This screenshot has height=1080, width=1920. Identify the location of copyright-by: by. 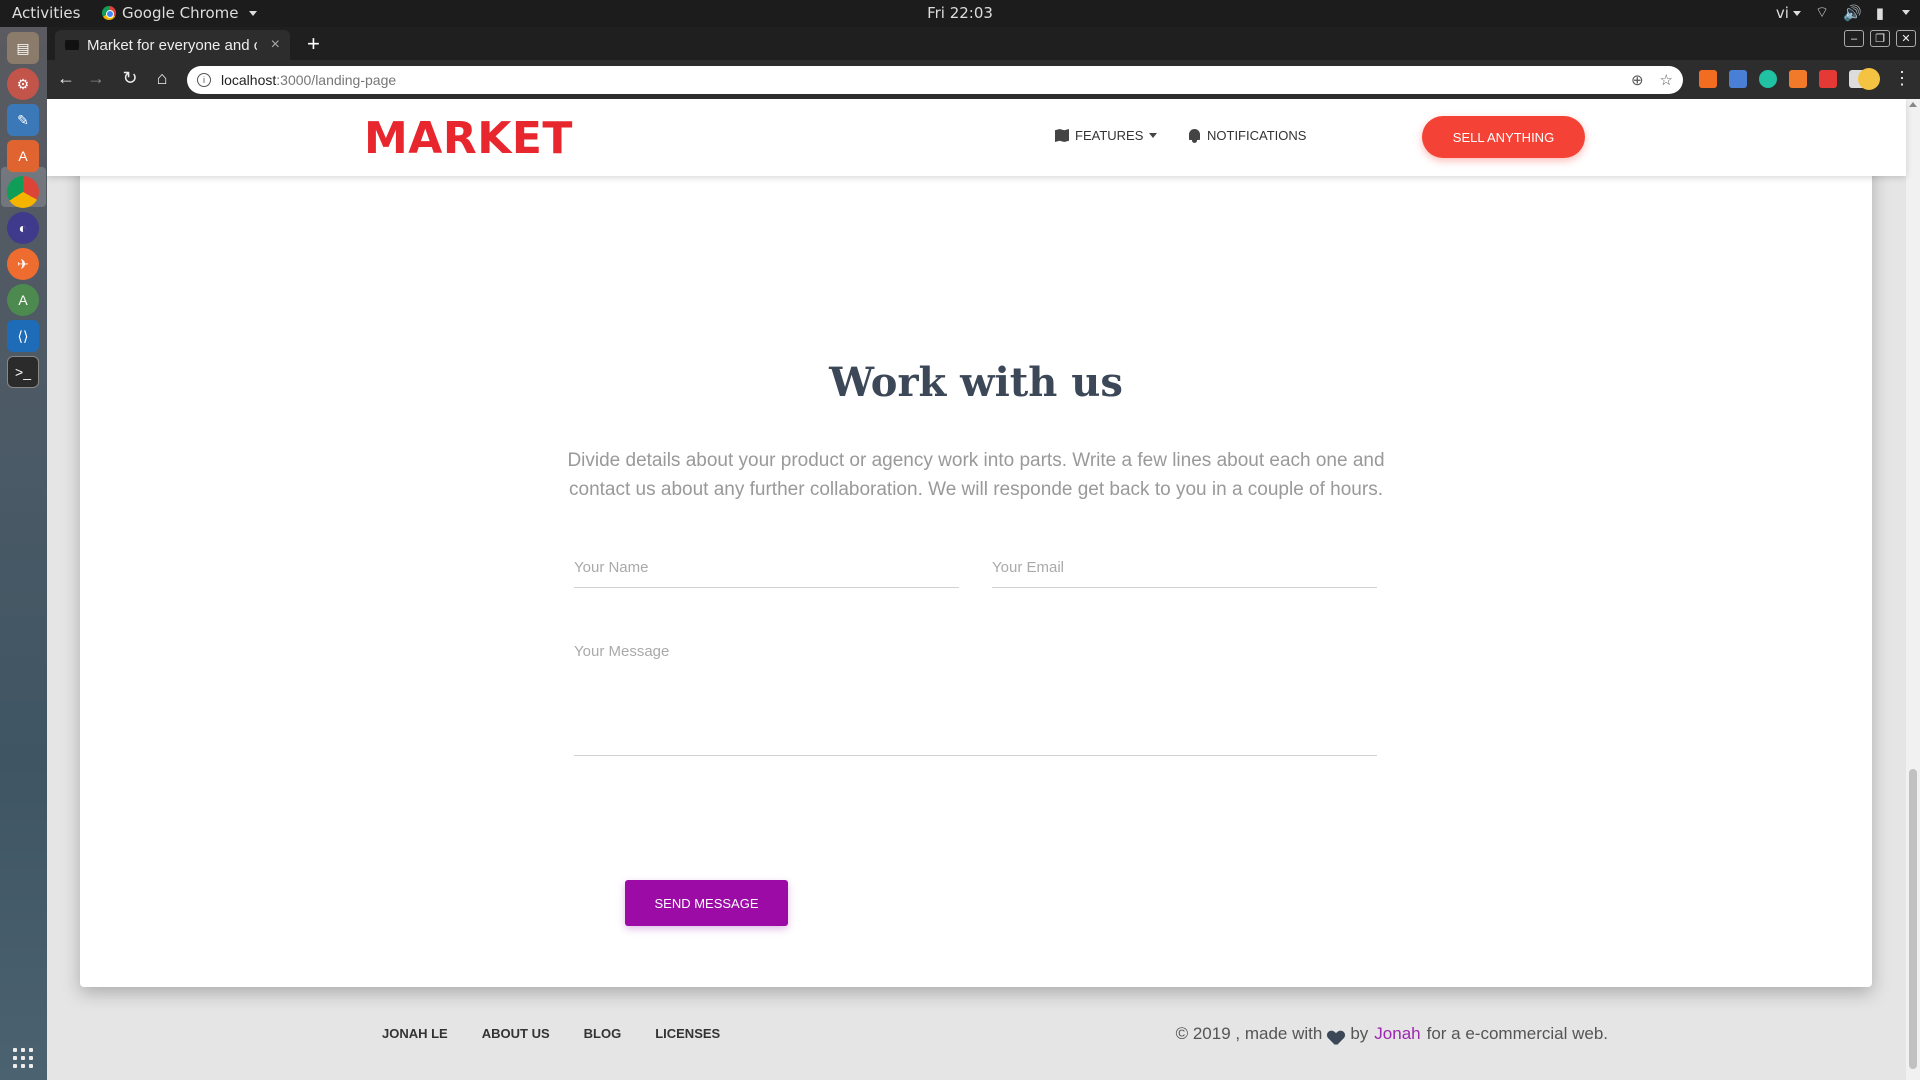
(1359, 1033).